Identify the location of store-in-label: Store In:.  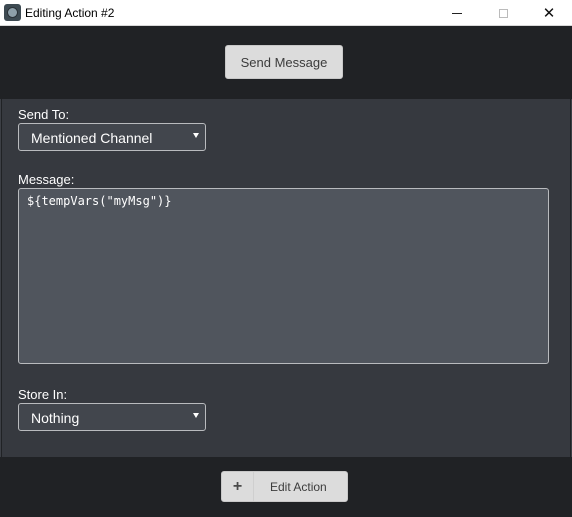
(43, 394).